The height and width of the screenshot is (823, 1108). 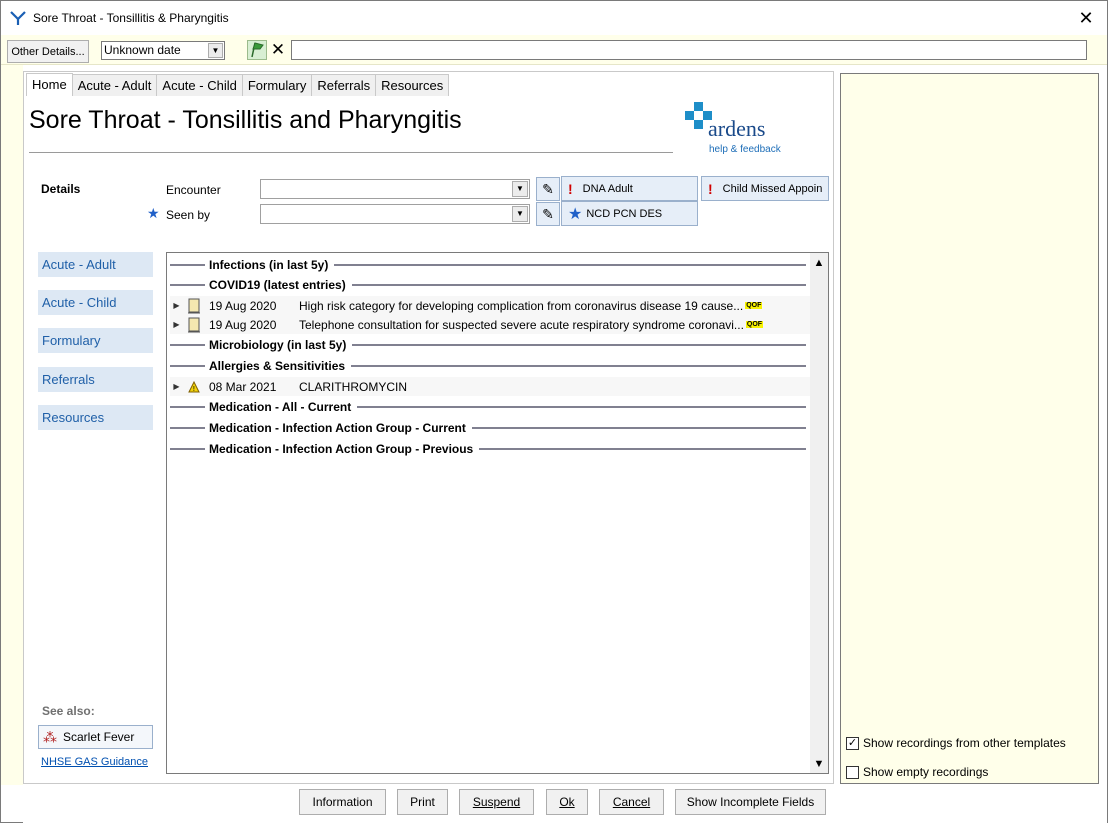 I want to click on list-scrollbar, so click(x=819, y=513).